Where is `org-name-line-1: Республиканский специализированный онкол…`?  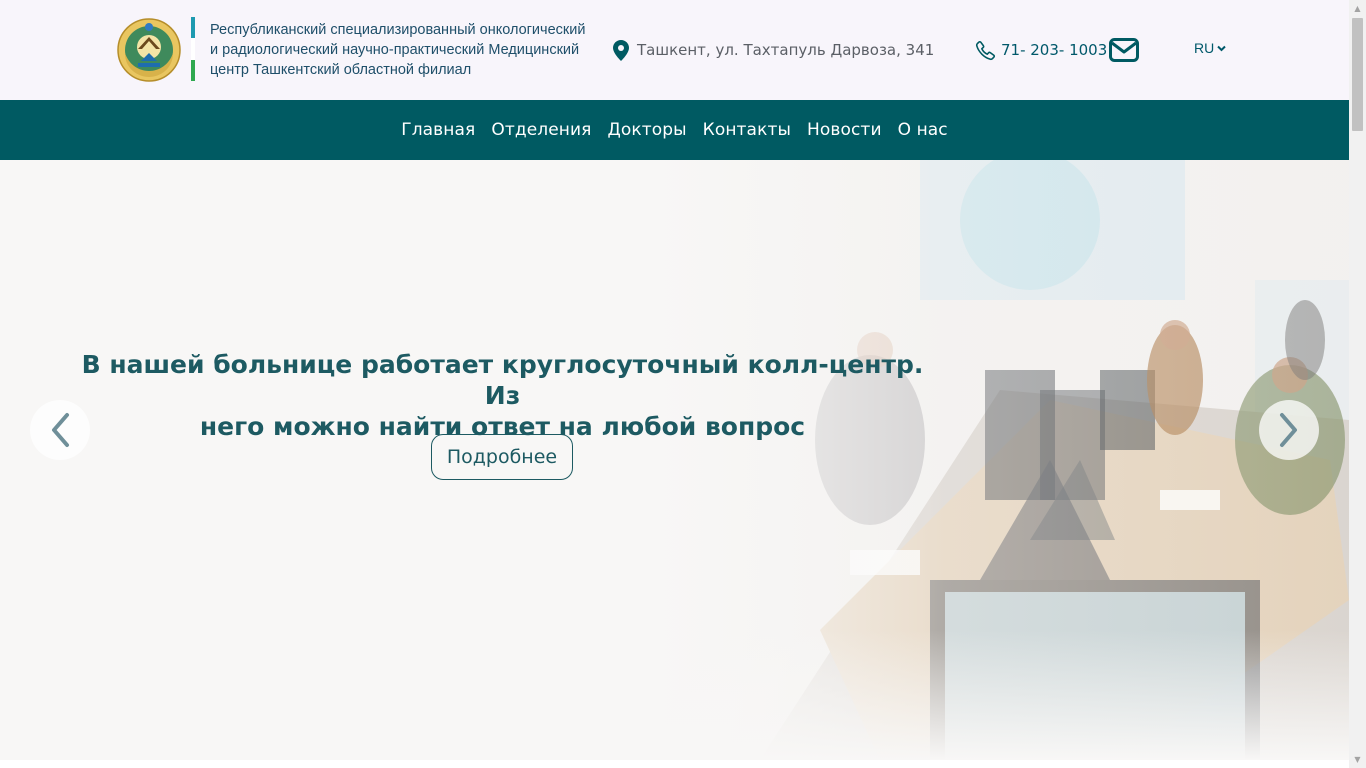
org-name-line-1: Республиканский специализированный онкол… is located at coordinates (398, 30).